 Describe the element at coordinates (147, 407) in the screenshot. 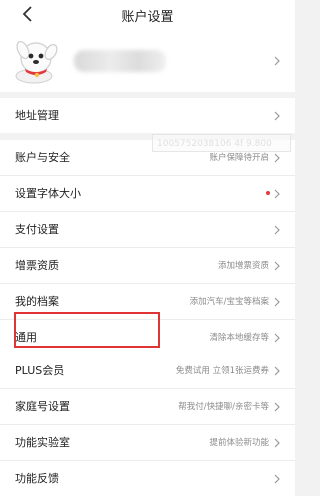

I see `row-family-account: 家庭号设置 帮我付/快捷聊/亲密卡等` at that location.